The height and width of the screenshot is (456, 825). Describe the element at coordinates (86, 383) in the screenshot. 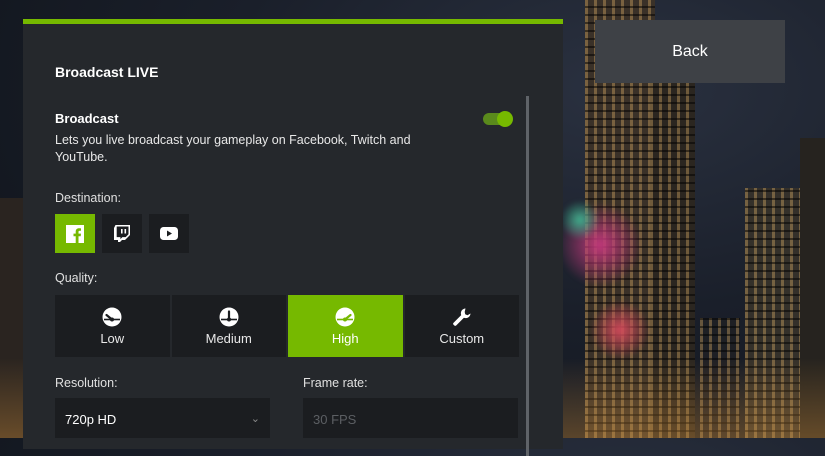

I see `resolution-label: Resolution:` at that location.